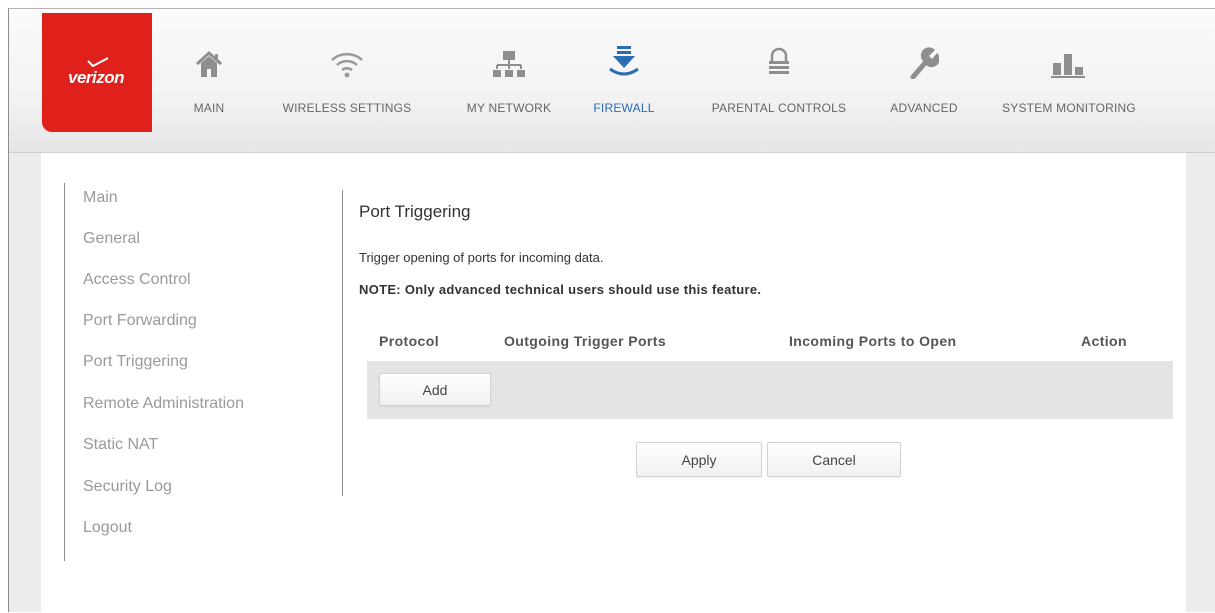 Image resolution: width=1215 pixels, height=613 pixels. Describe the element at coordinates (509, 57) in the screenshot. I see `network-icon` at that location.